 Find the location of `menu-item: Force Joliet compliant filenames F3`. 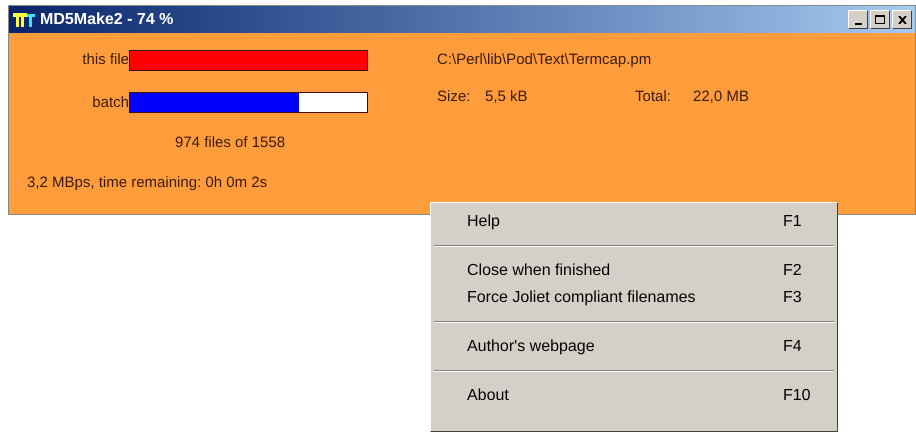

menu-item: Force Joliet compliant filenames F3 is located at coordinates (634, 297).